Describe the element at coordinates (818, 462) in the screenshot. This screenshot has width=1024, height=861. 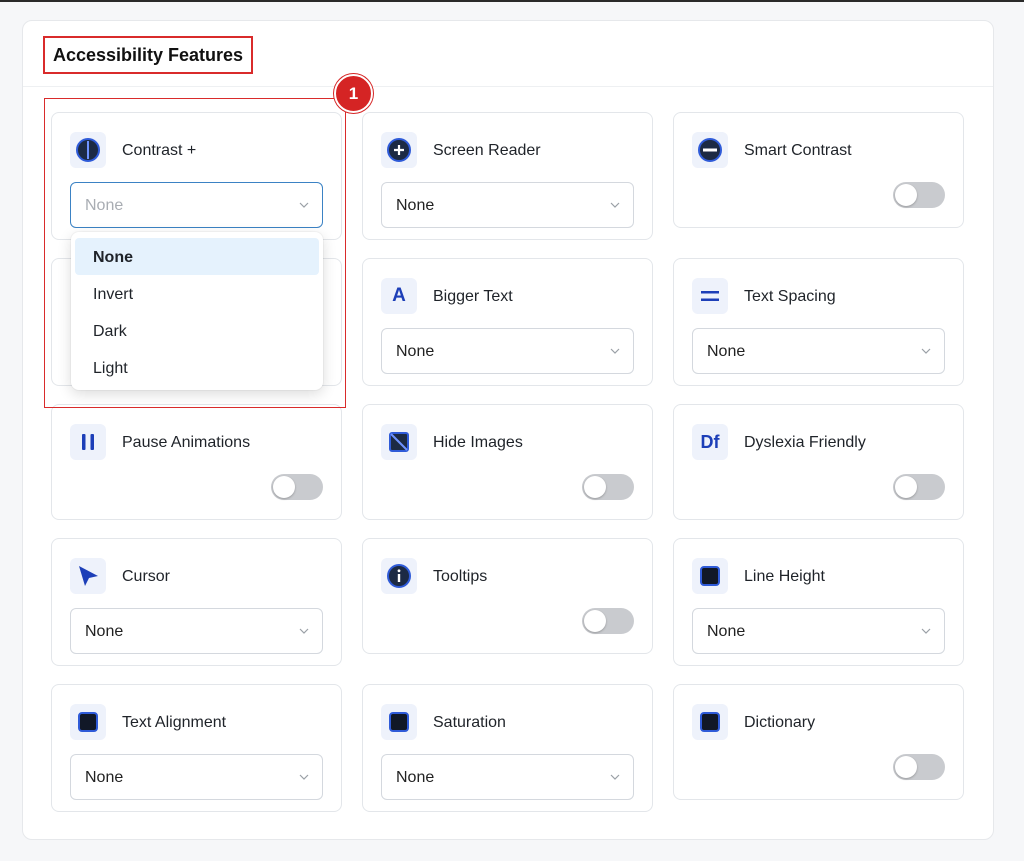
I see `card-dyslexia-friendly: Df Dyslexia Friendly` at that location.